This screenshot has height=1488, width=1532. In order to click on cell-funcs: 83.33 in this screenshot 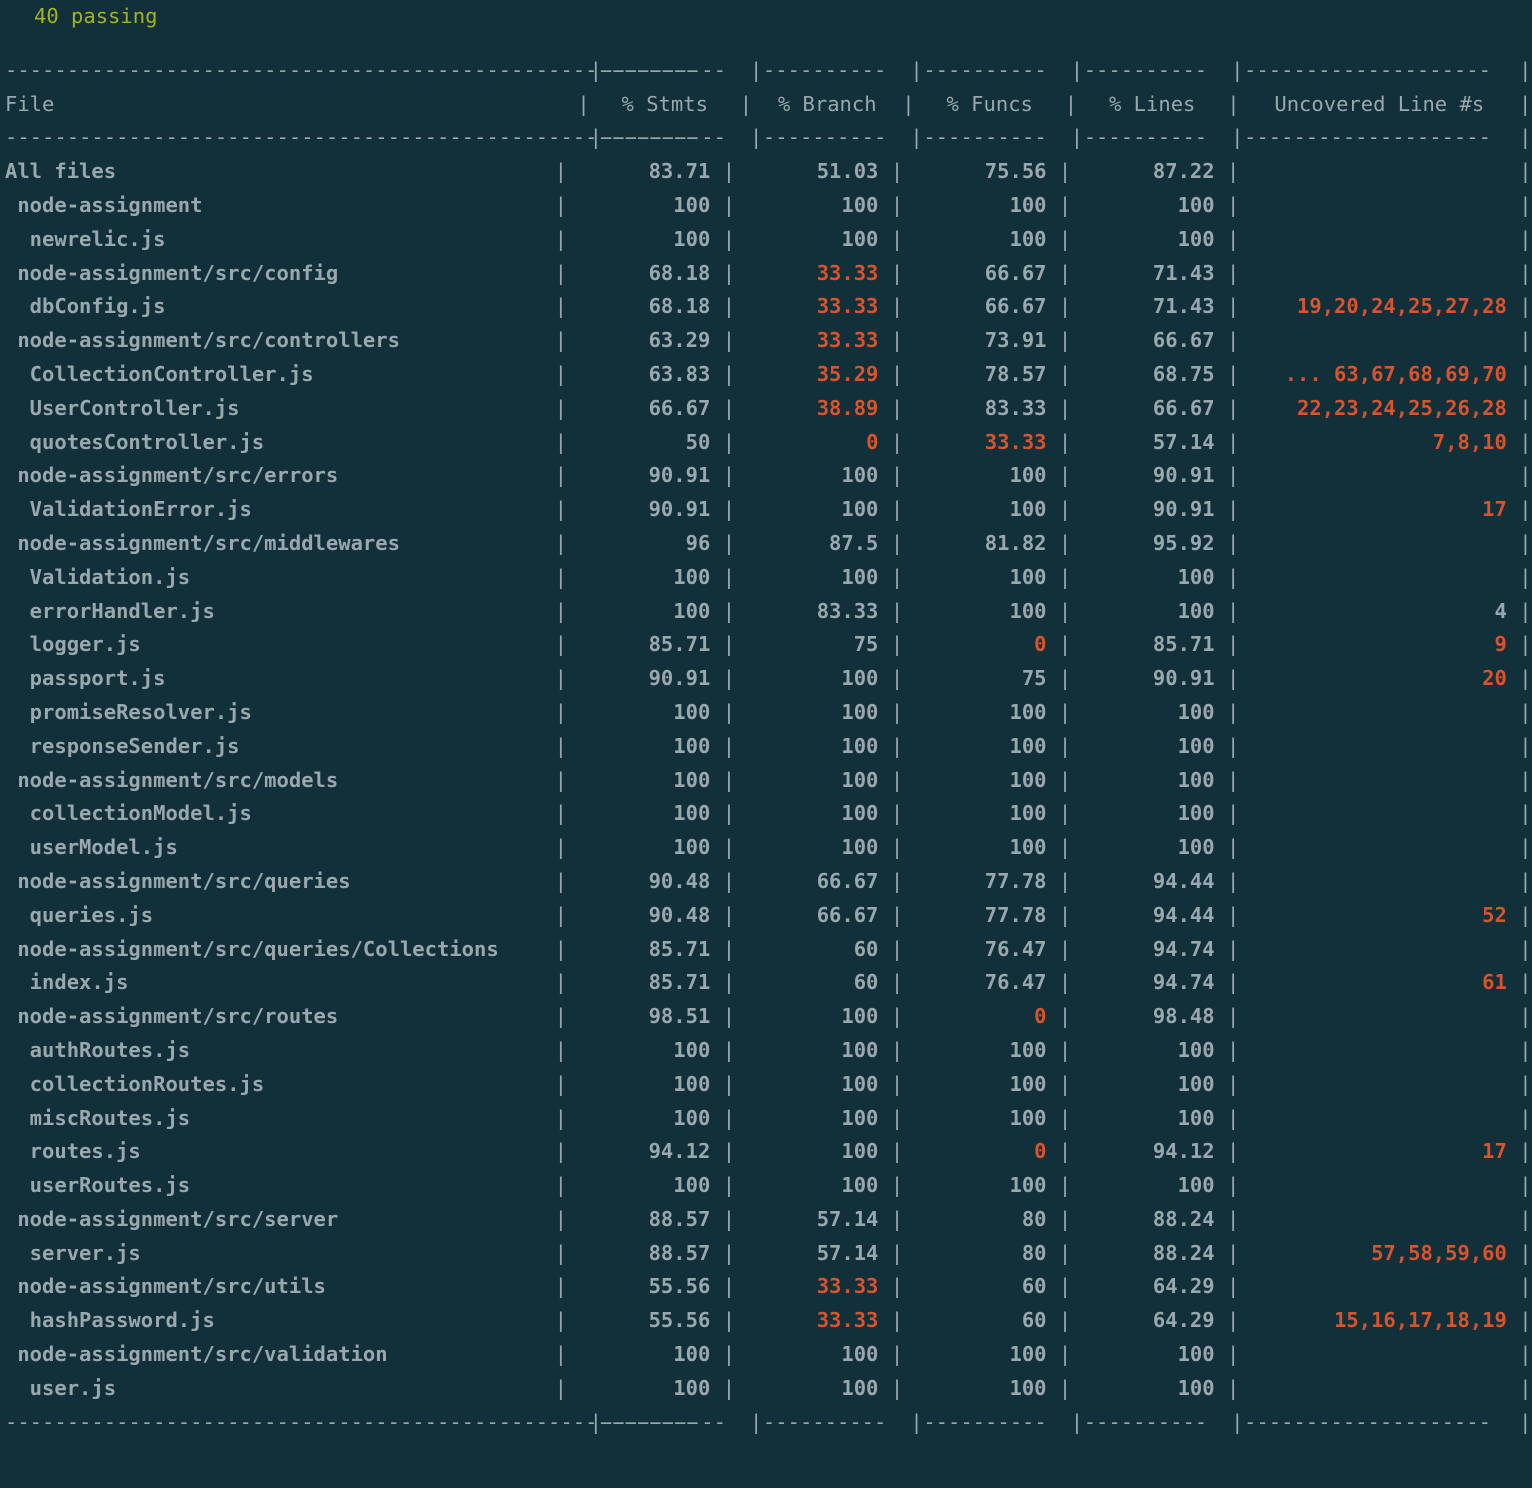, I will do `click(1015, 407)`.